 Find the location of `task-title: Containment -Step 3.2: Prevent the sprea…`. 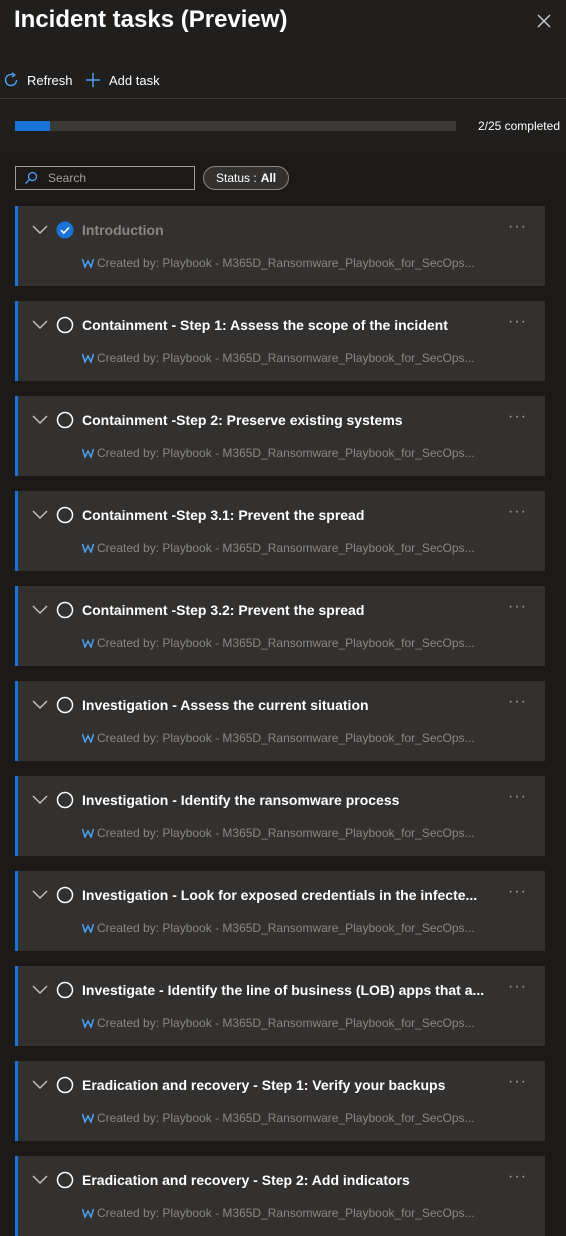

task-title: Containment -Step 3.2: Prevent the sprea… is located at coordinates (223, 610).